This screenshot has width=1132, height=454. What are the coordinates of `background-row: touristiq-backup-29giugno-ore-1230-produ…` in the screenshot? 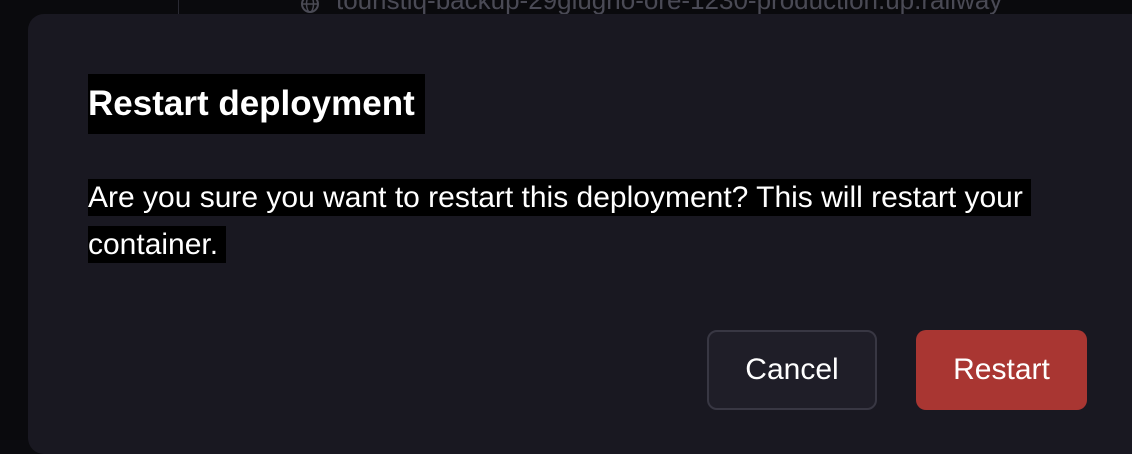 It's located at (651, 7).